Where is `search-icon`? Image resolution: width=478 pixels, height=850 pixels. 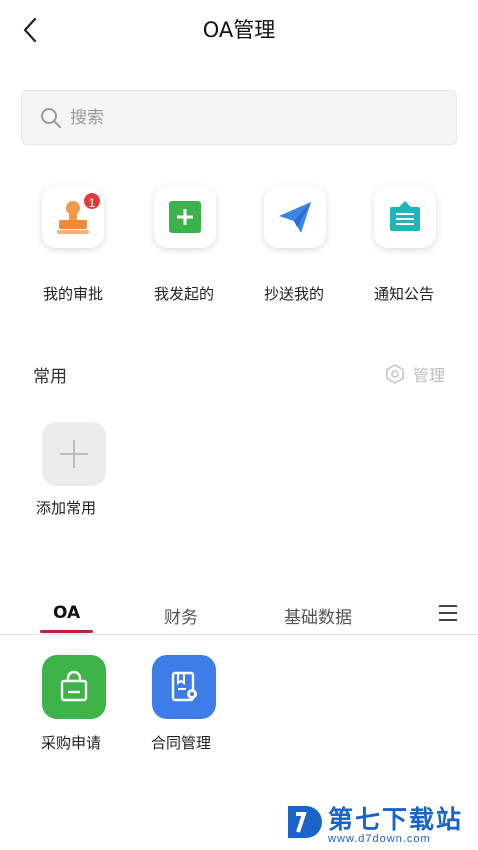
search-icon is located at coordinates (51, 117).